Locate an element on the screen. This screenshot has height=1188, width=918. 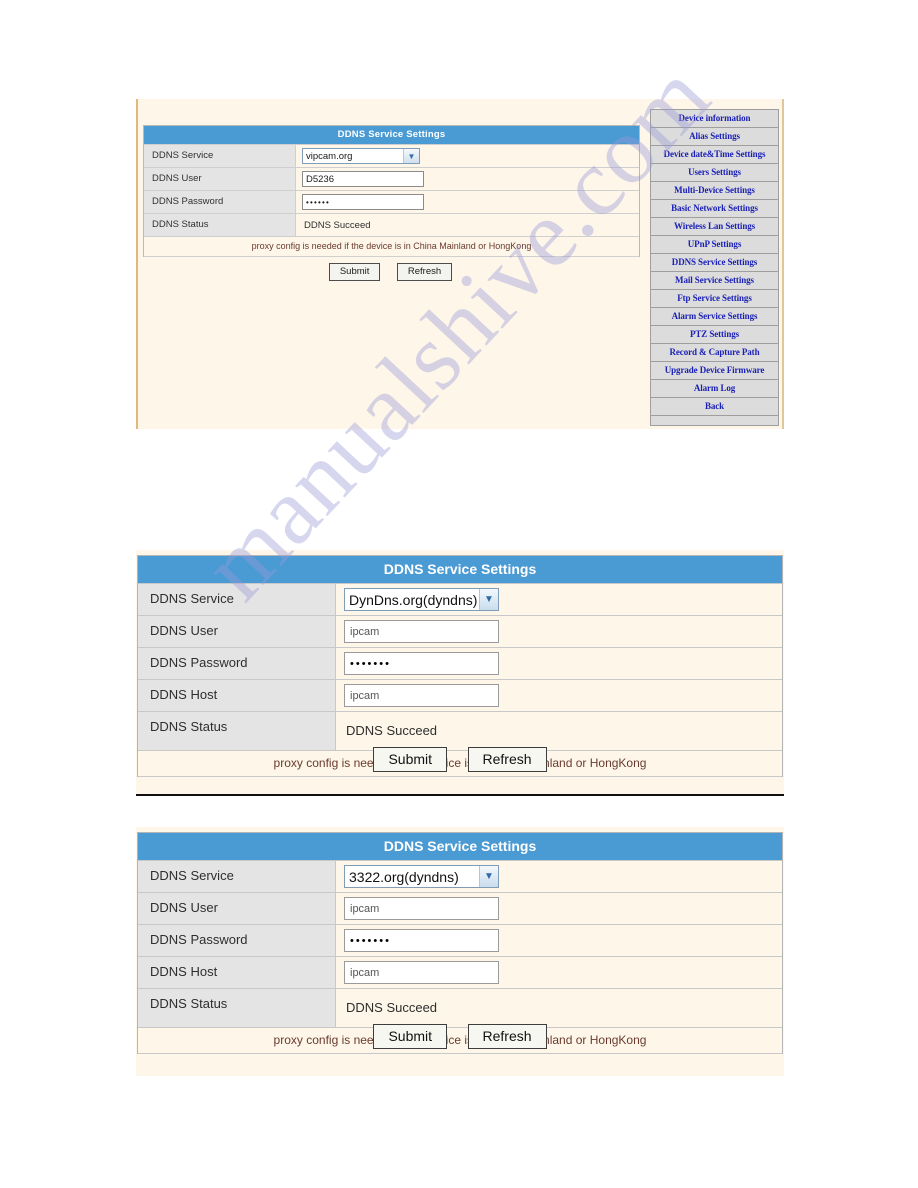
sidebar-item-basic-network-settings: Basic Network Settings is located at coordinates (714, 209).